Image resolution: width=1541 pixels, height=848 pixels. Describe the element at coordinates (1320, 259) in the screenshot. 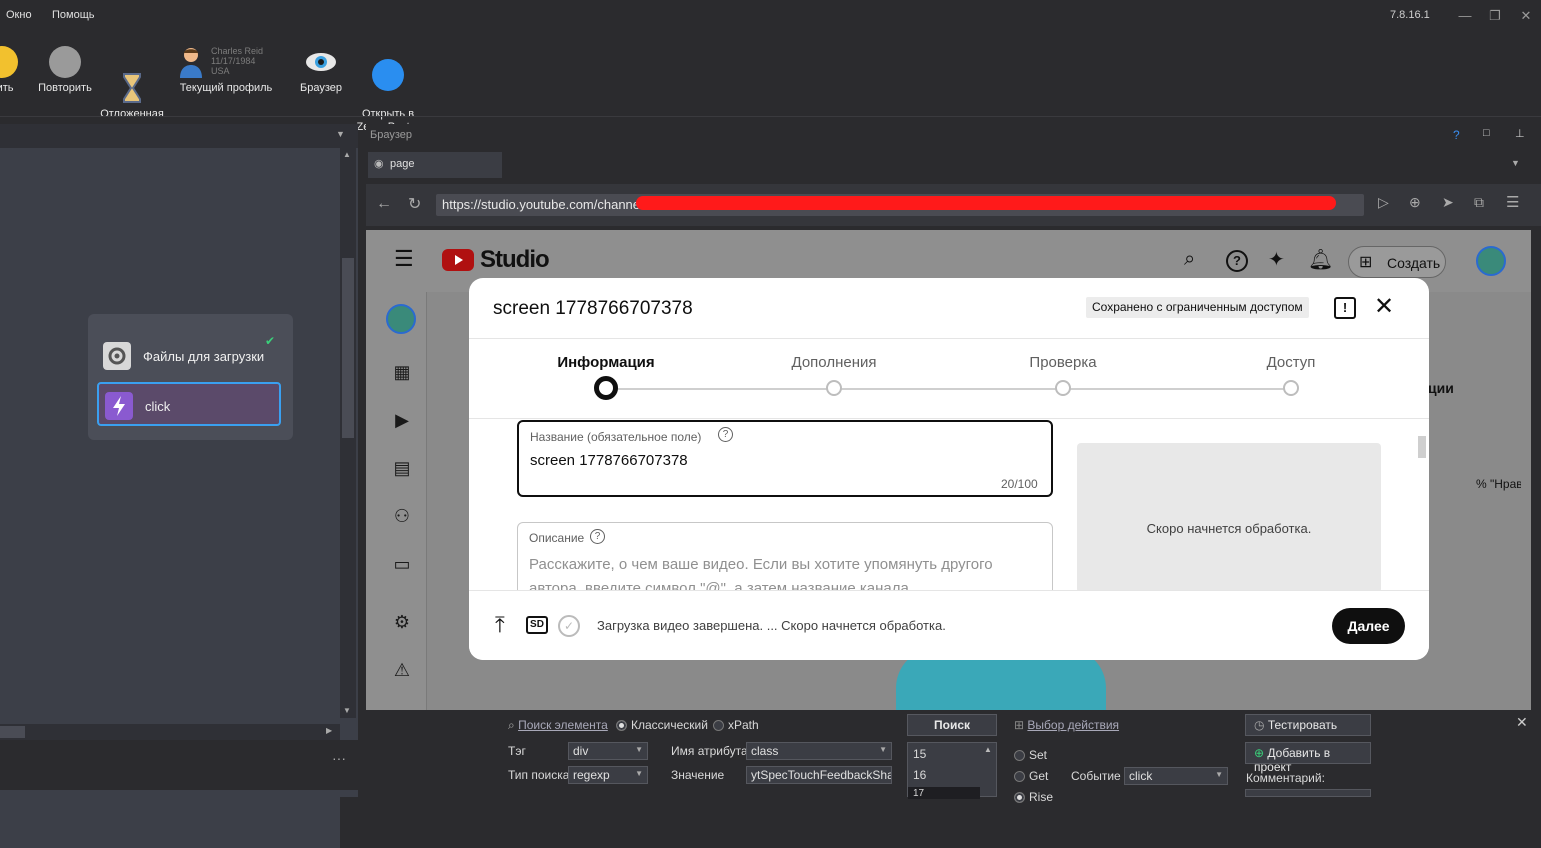

I see `bell-icon: 🔔︎` at that location.